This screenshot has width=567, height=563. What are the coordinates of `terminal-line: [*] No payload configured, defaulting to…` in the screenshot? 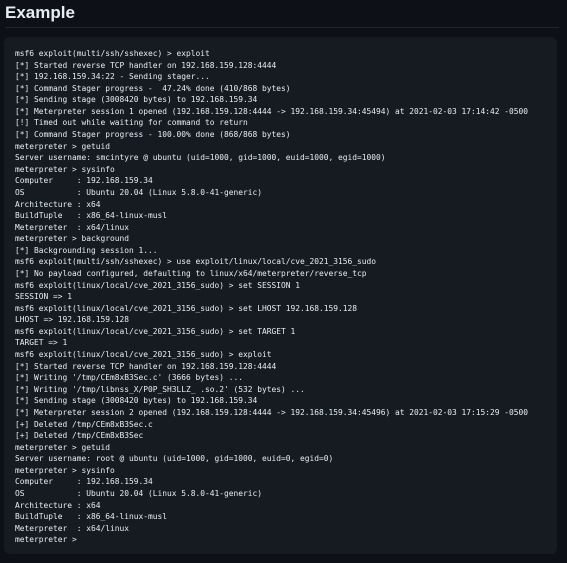 It's located at (191, 273).